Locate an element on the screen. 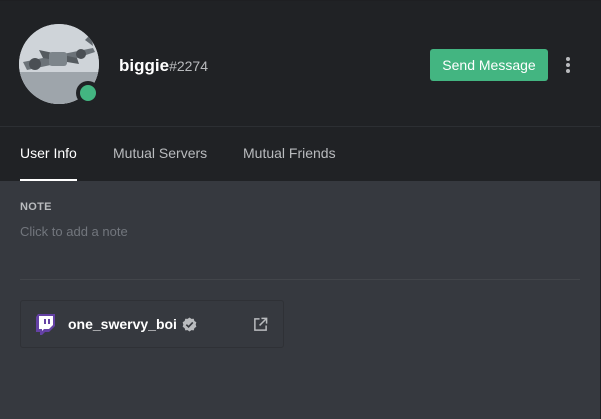  note-input: Click to add a note is located at coordinates (300, 232).